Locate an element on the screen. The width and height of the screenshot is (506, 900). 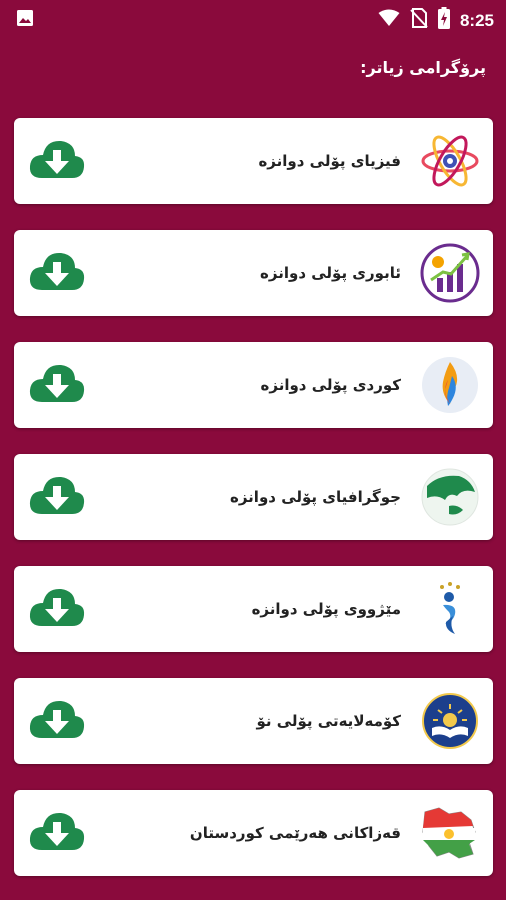
page-title: پرۆگرامی زیاتر: is located at coordinates (423, 67).